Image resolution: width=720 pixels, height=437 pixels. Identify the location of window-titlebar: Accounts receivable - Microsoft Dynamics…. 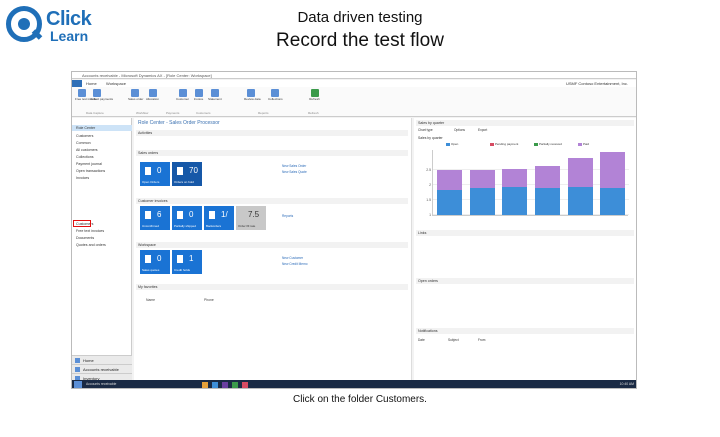
(354, 75).